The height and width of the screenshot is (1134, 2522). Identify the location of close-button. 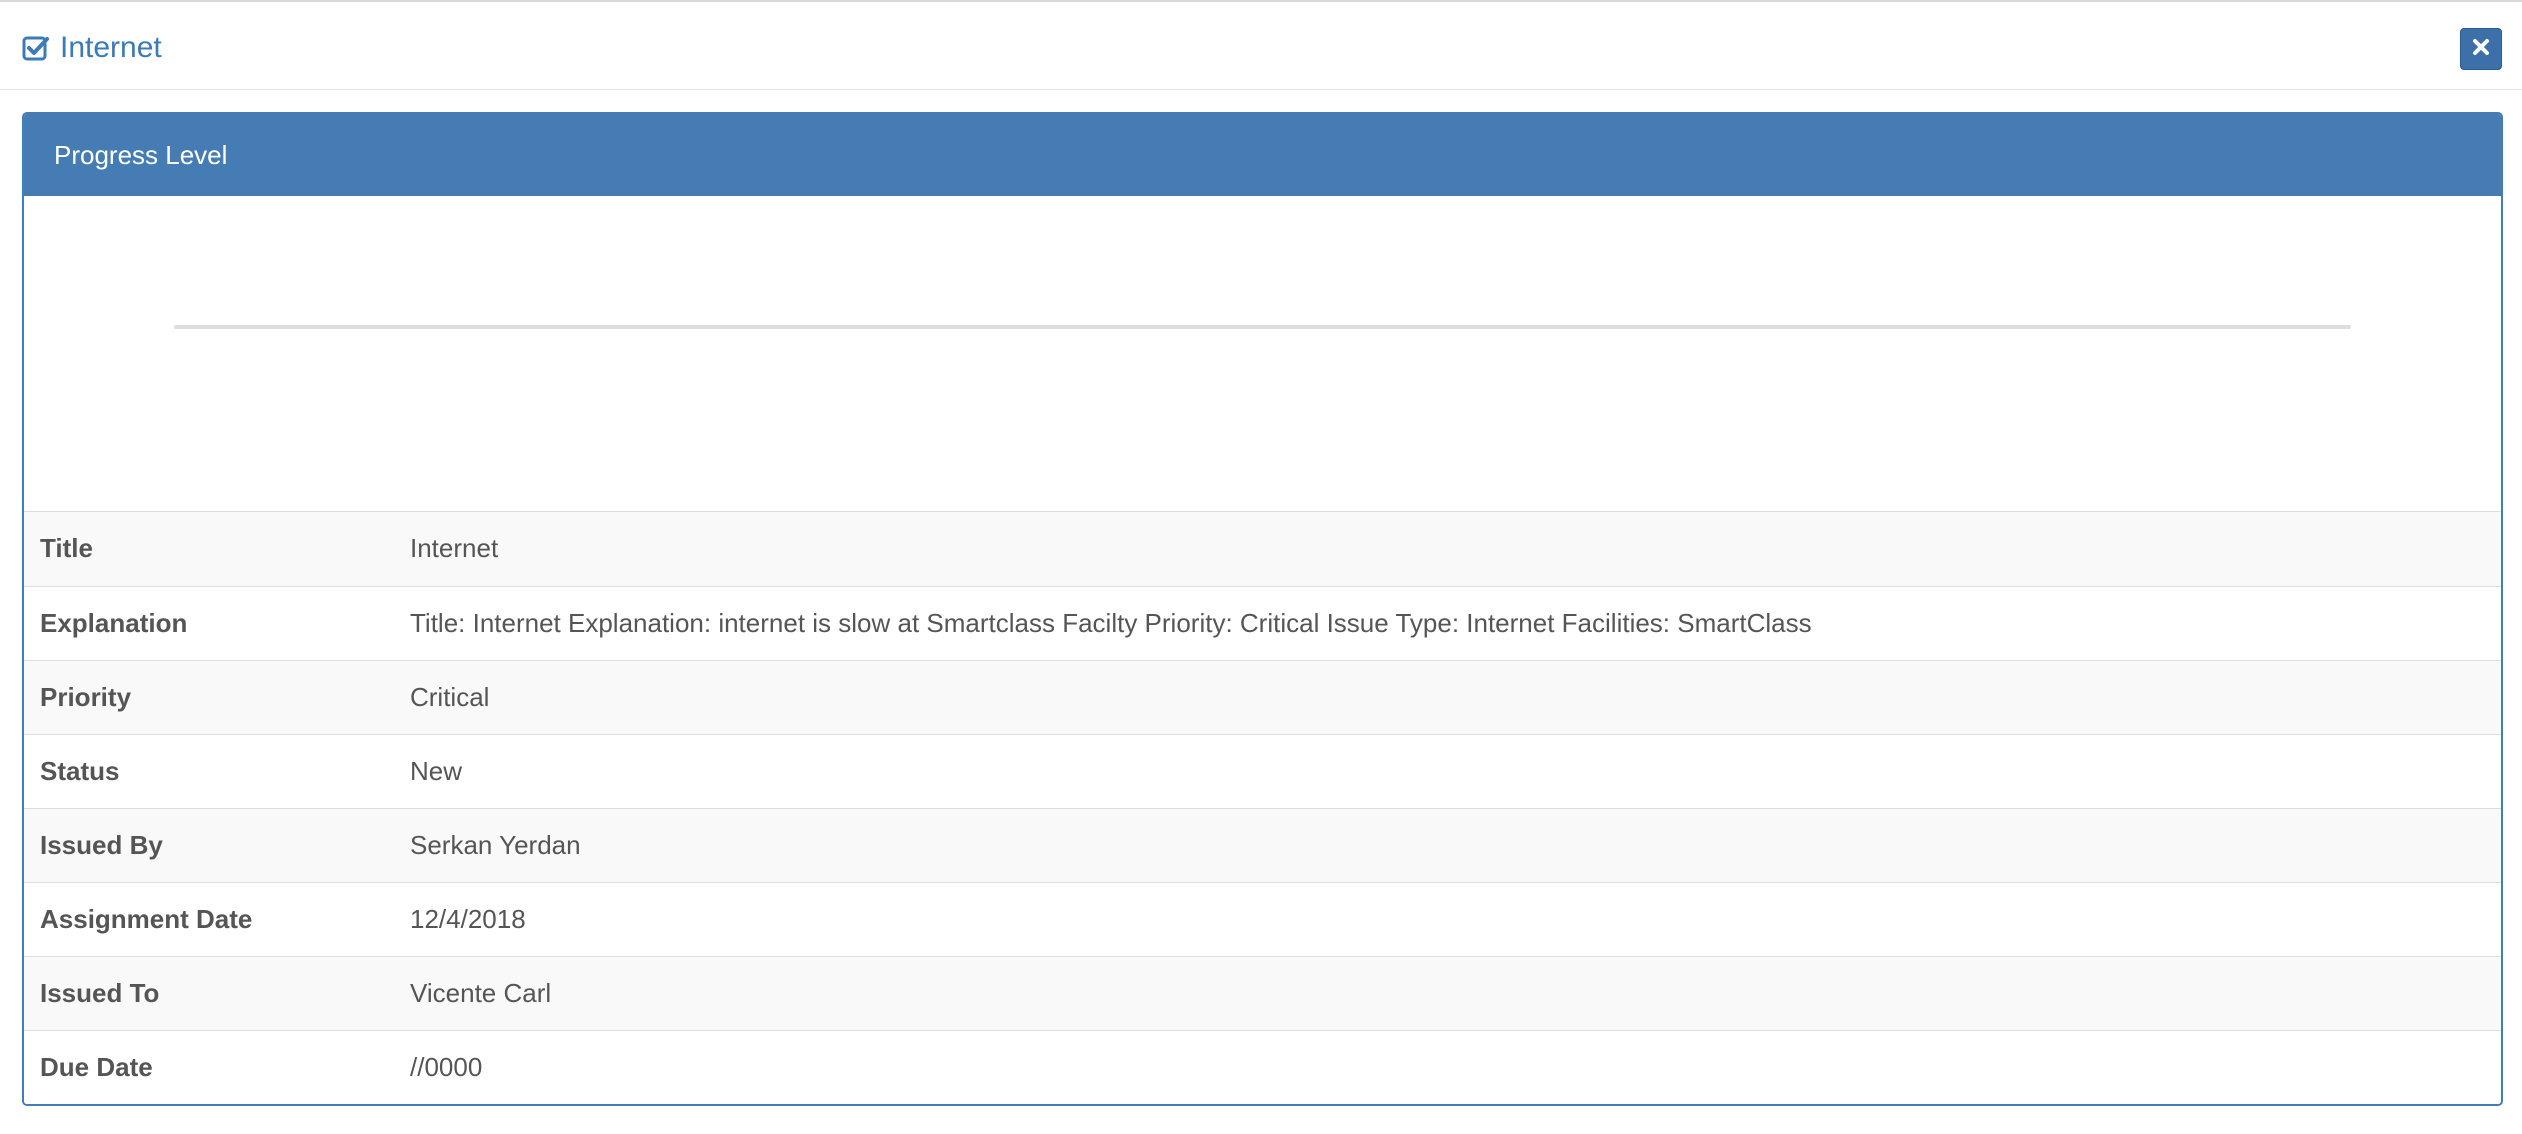
(2481, 49).